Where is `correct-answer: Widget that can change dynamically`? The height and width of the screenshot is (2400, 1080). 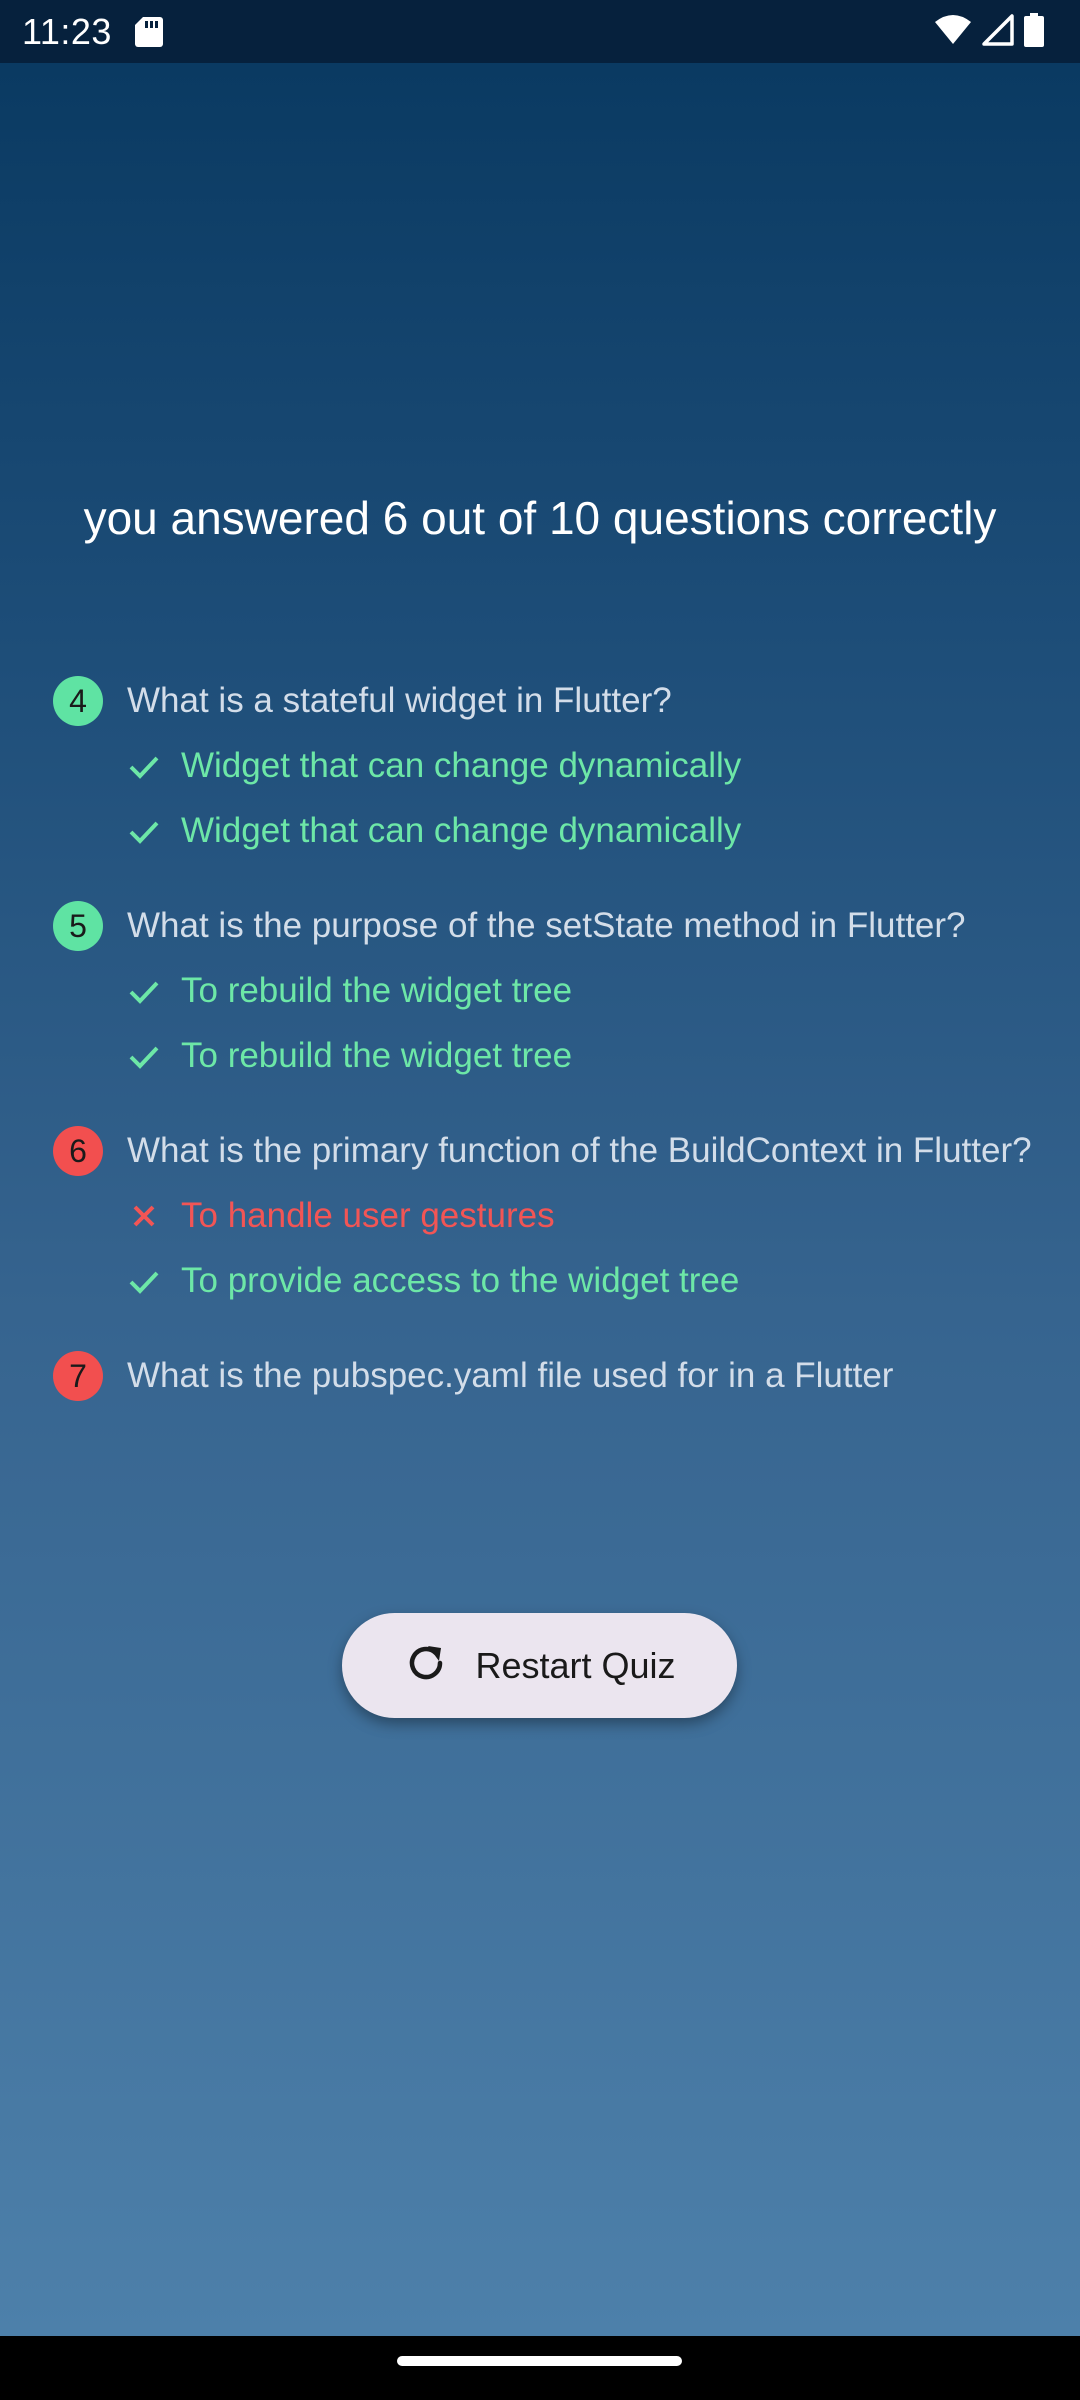 correct-answer: Widget that can change dynamically is located at coordinates (590, 830).